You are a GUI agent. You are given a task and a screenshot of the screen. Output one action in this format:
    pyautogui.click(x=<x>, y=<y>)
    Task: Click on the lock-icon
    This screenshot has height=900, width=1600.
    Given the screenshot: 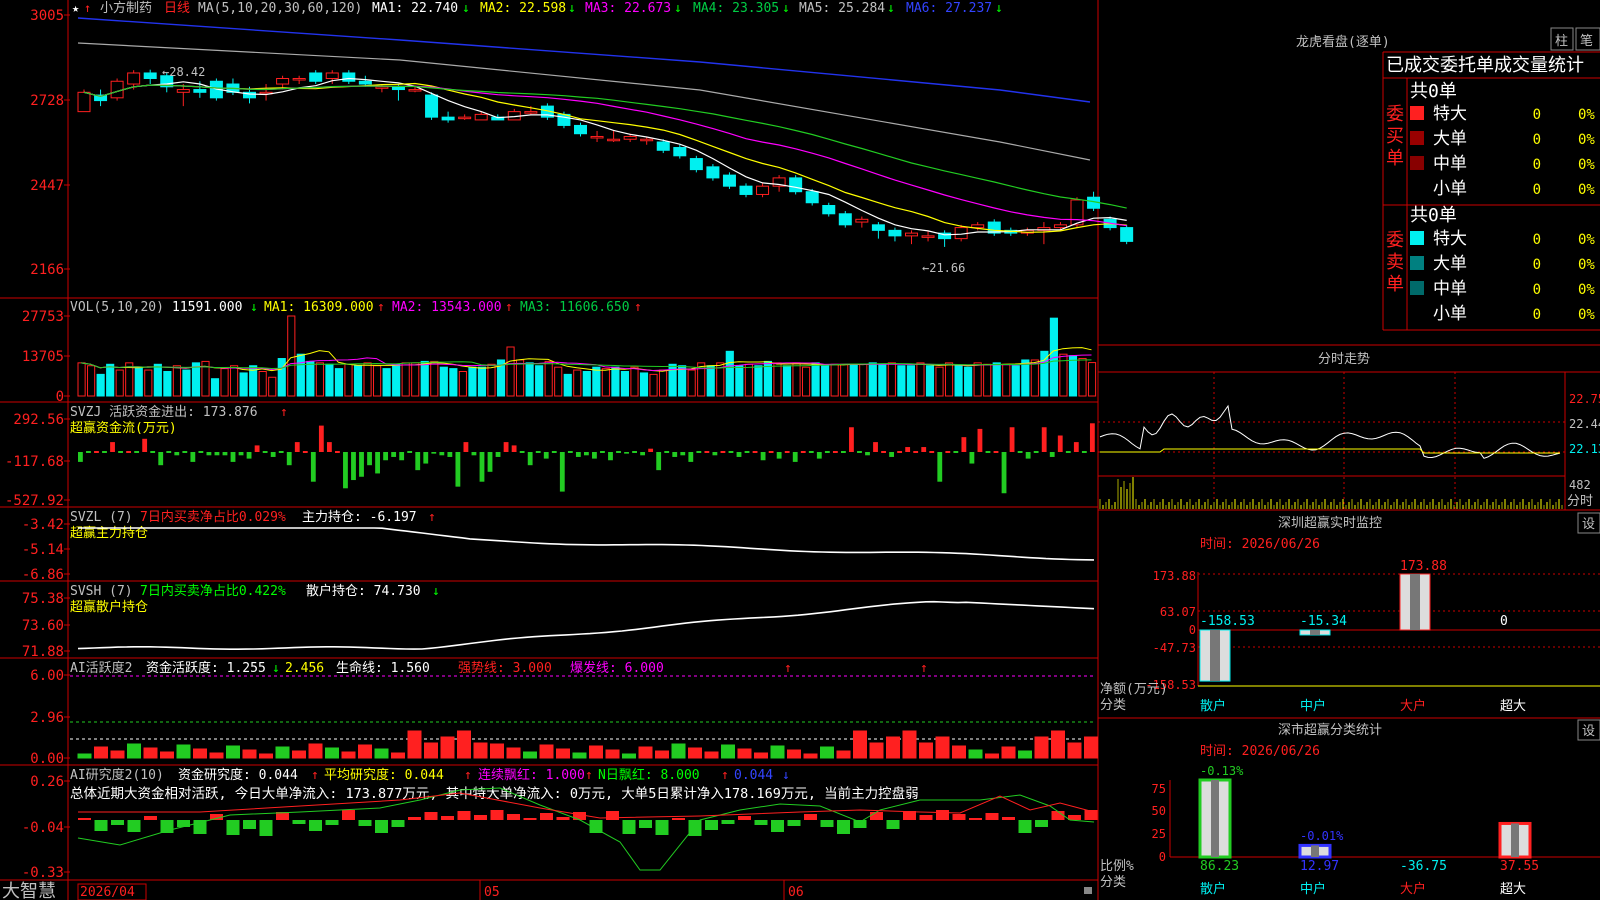 What is the action you would take?
    pyautogui.click(x=1088, y=890)
    